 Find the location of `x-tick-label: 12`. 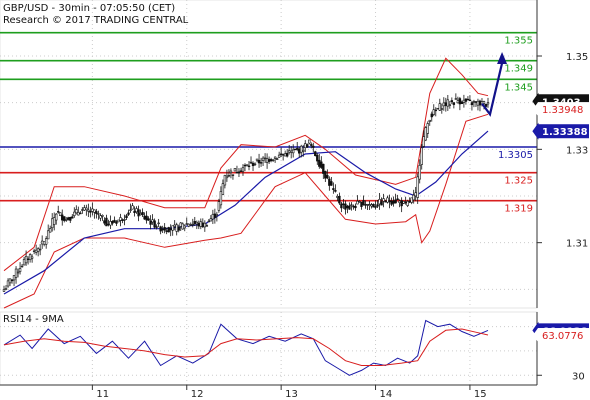

x-tick-label: 12 is located at coordinates (197, 394).